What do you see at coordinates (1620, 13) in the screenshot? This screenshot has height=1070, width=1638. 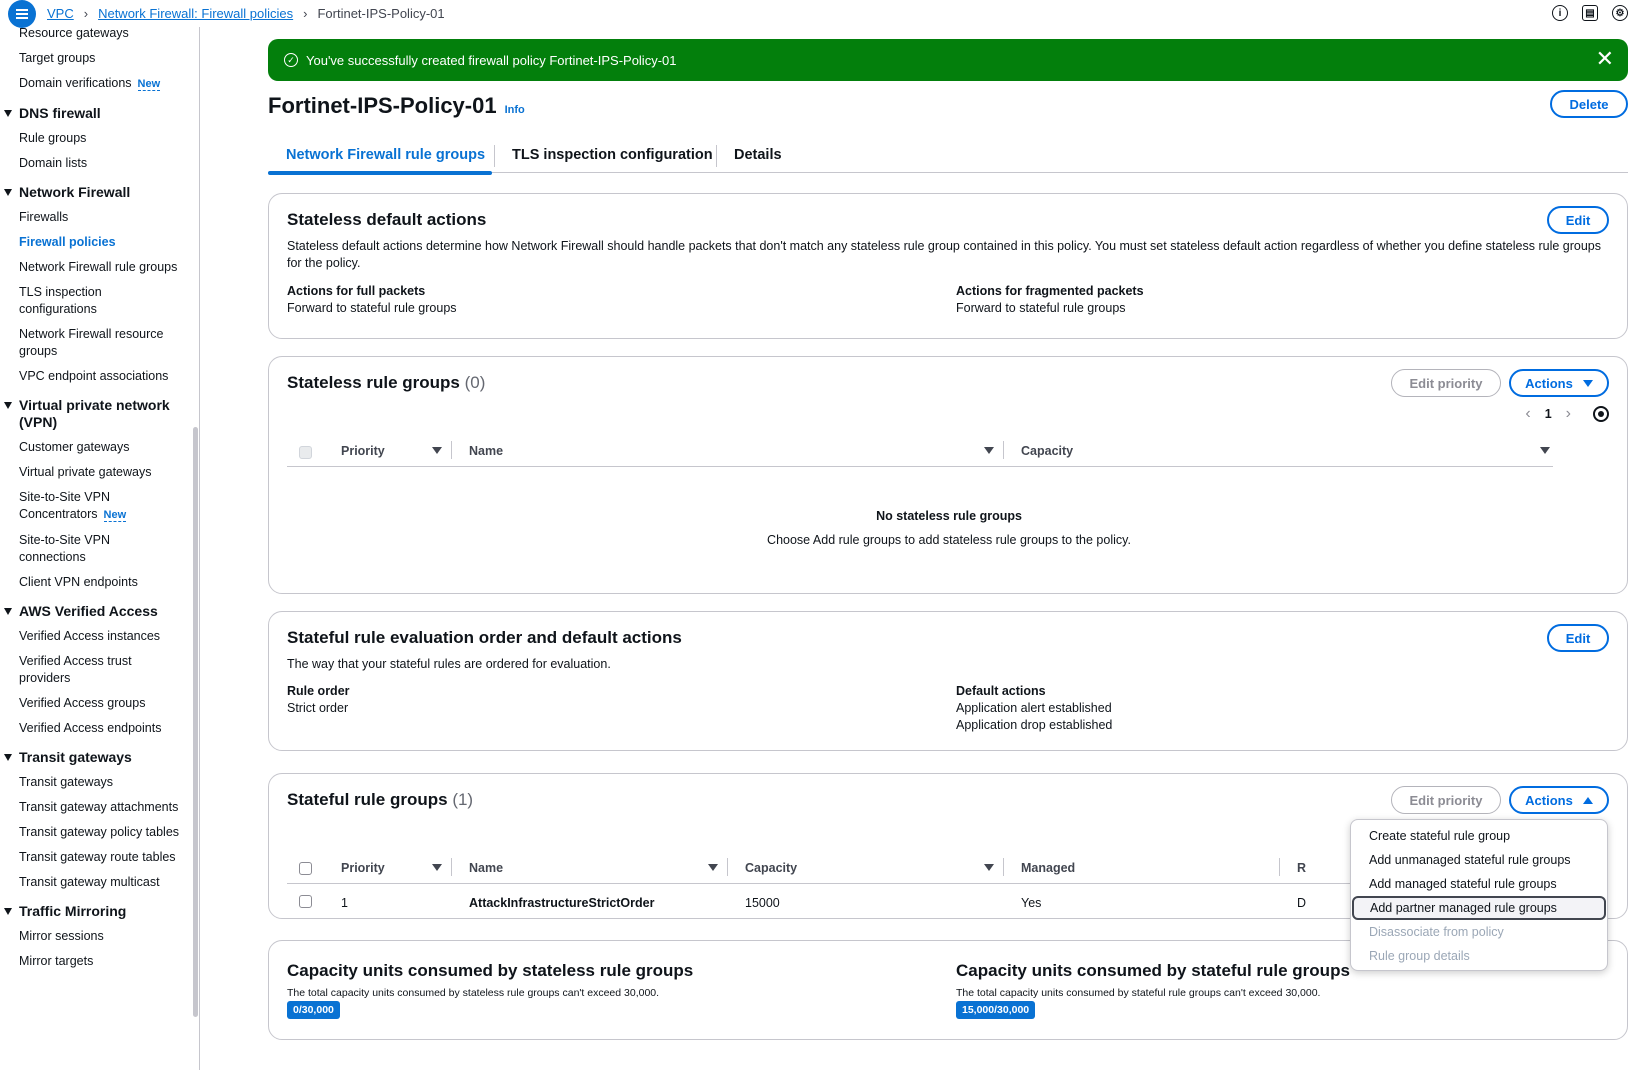 I see `settings-icon: ⚙` at bounding box center [1620, 13].